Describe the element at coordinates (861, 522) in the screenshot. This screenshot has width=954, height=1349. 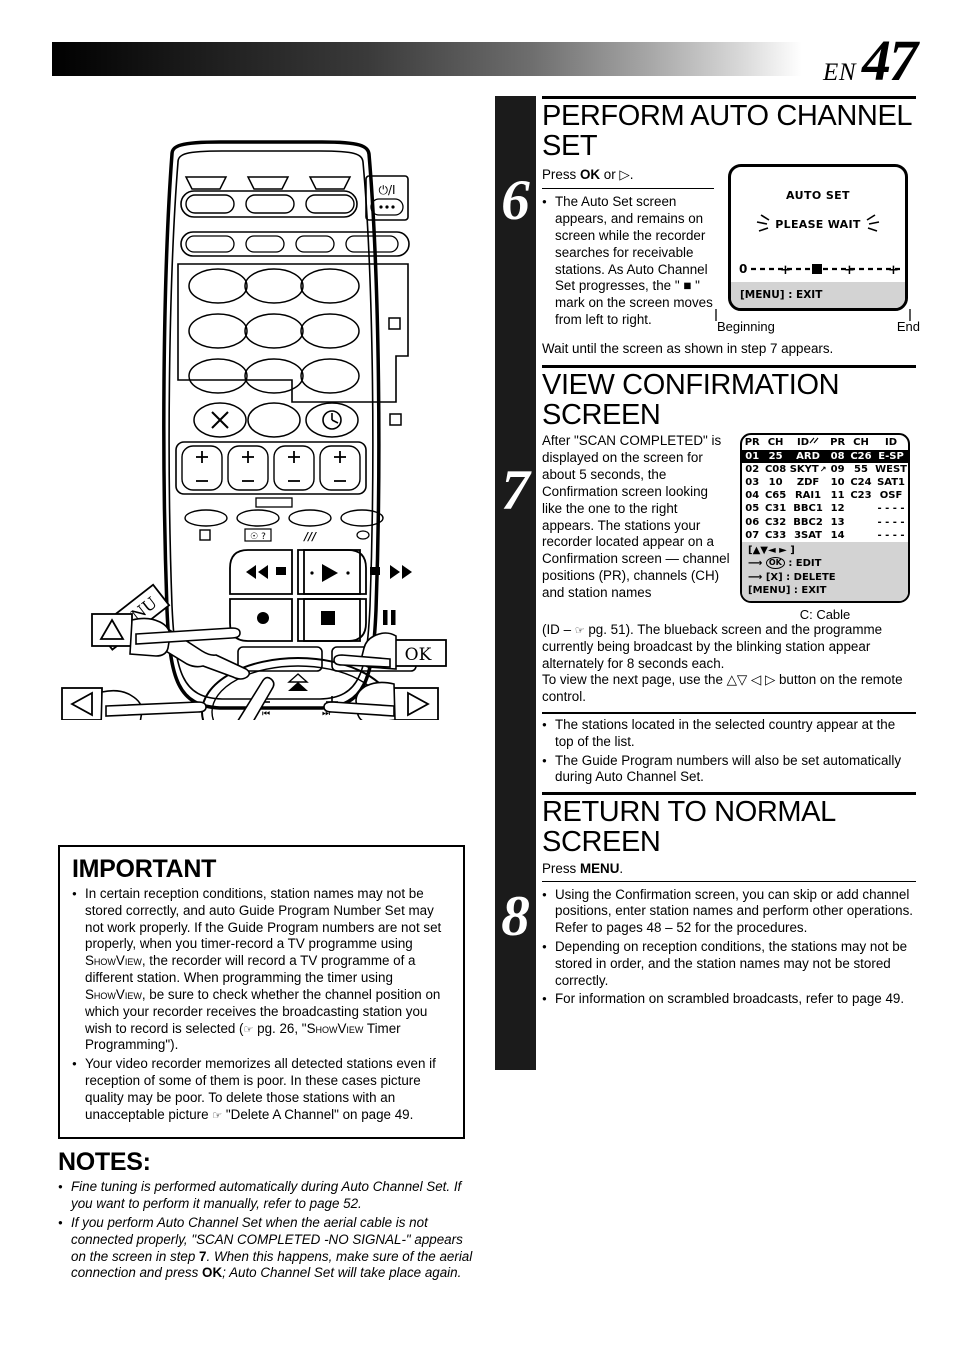
I see `table-cell-ch-r` at that location.